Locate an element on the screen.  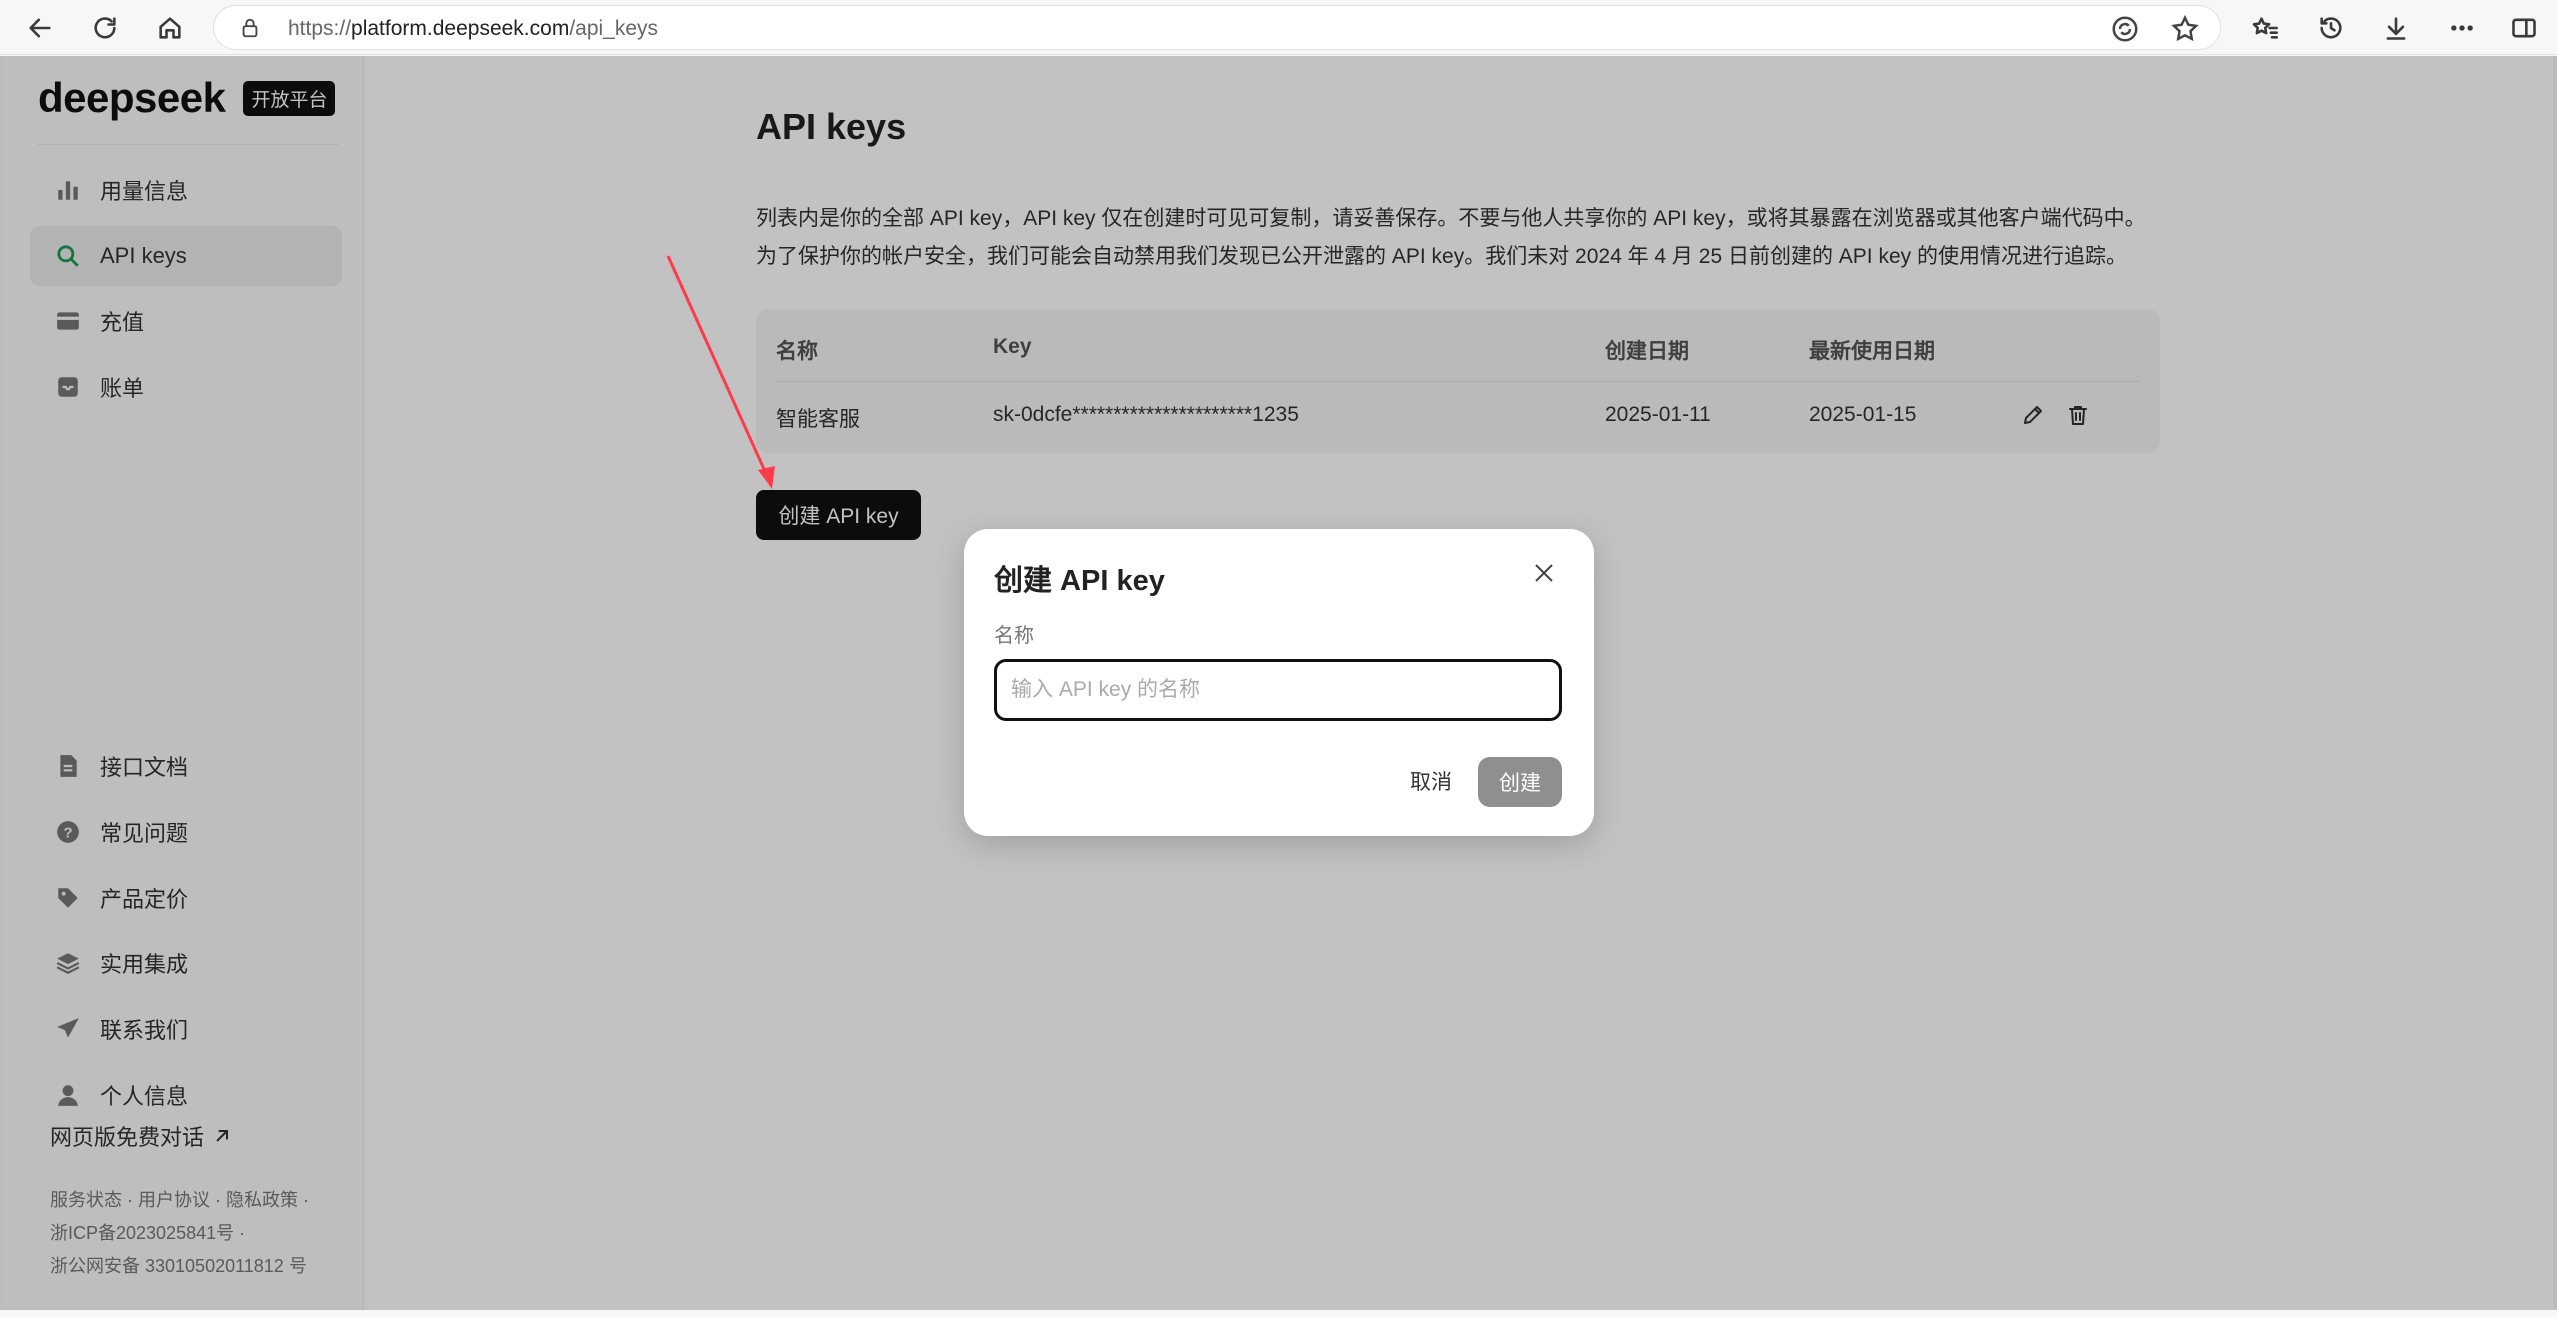
refresh-button is located at coordinates (105, 28).